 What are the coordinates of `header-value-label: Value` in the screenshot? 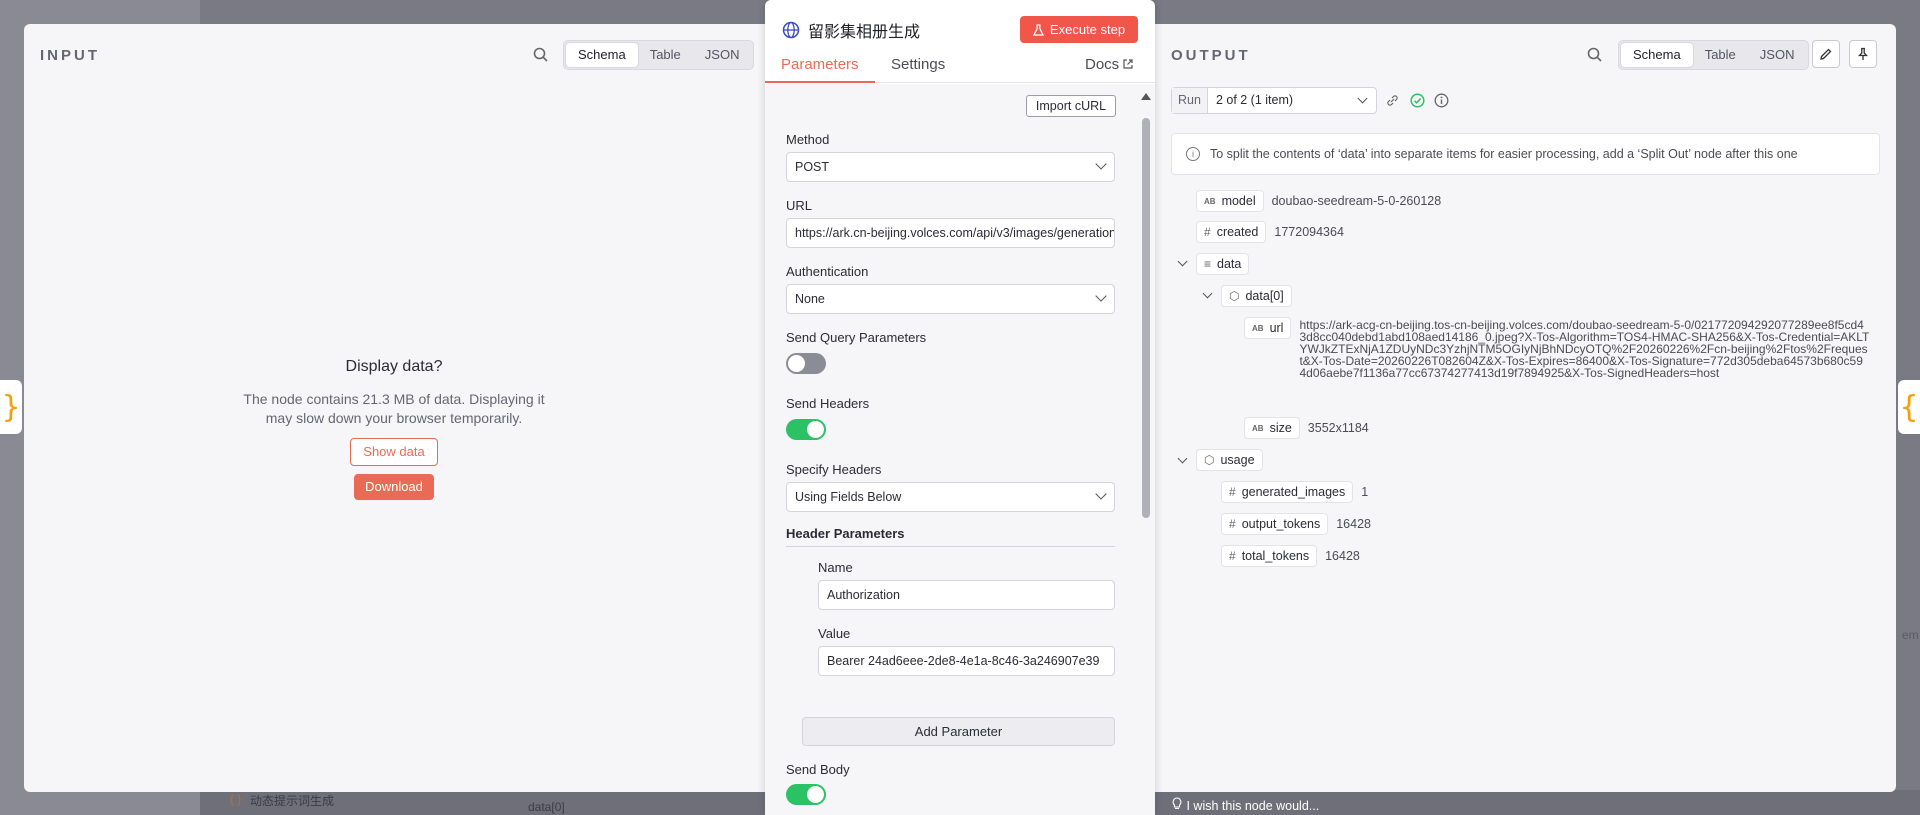 It's located at (834, 633).